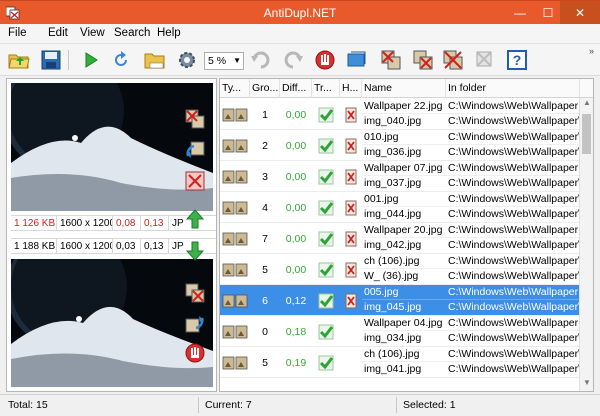 The image size is (600, 416). What do you see at coordinates (591, 51) in the screenshot?
I see `toolbar-overflow-icon: »` at bounding box center [591, 51].